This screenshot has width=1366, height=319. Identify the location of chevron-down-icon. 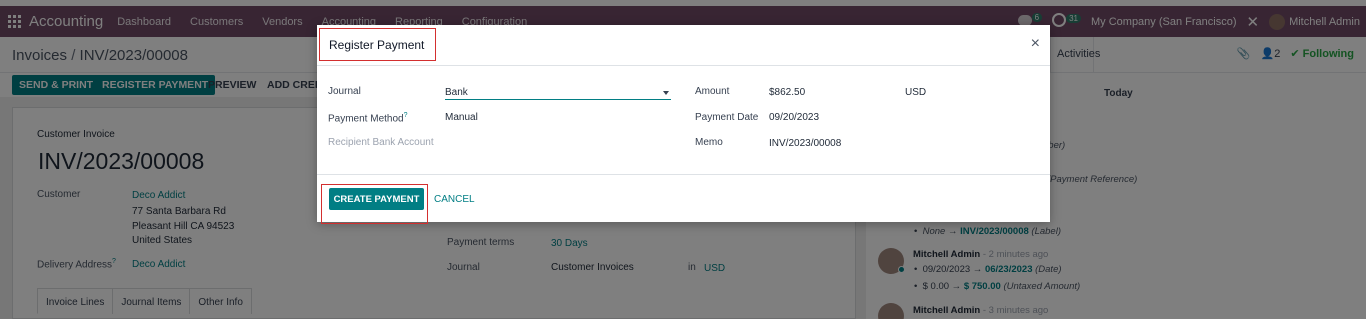
(666, 93).